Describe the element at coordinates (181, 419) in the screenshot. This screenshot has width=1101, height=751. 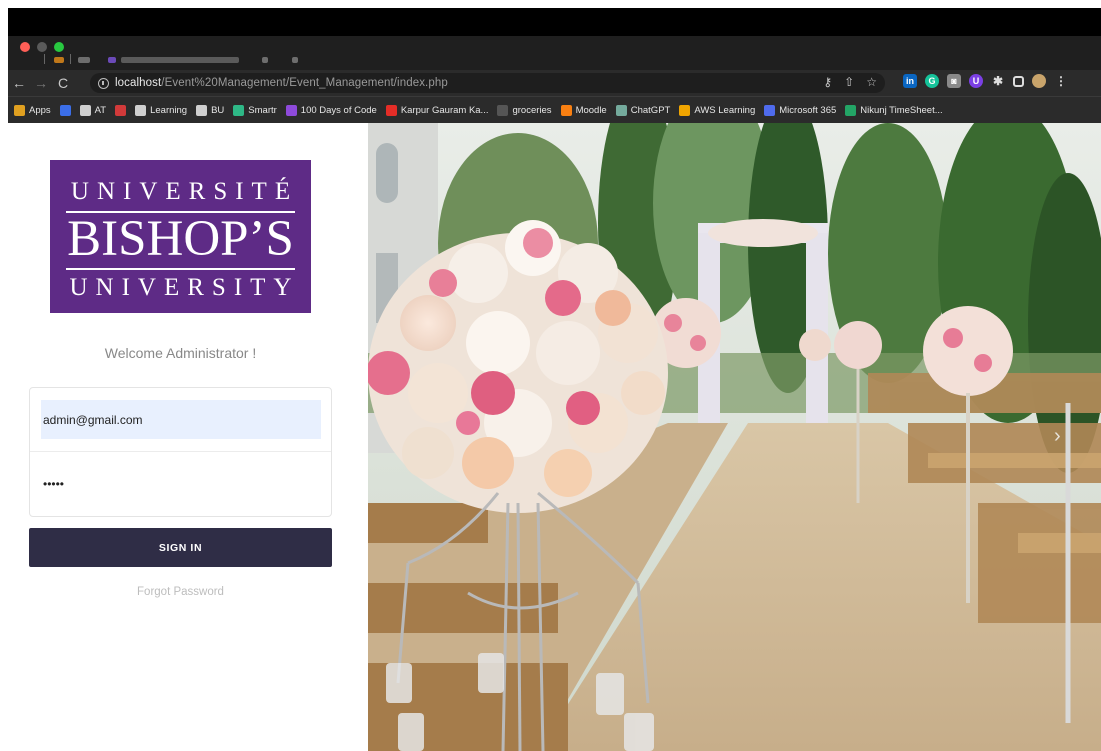
I see `email-field` at that location.